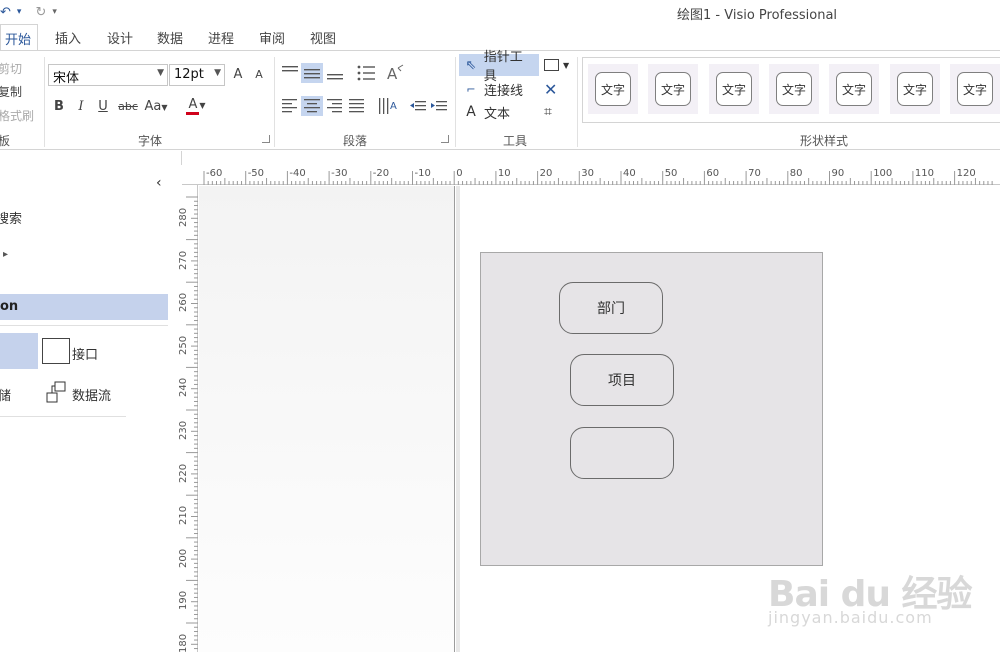  I want to click on redo-icon: ↻, so click(40, 12).